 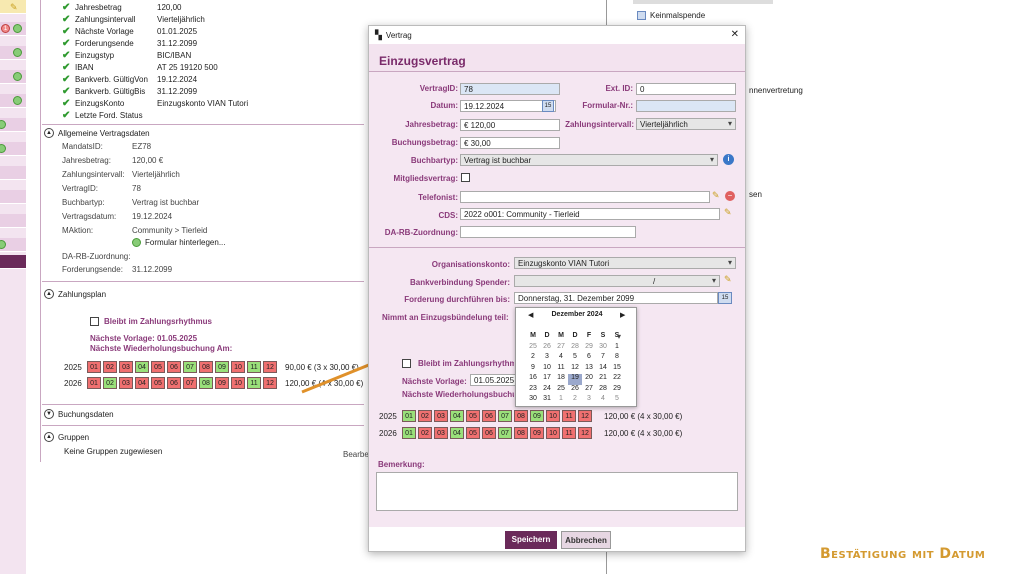 I want to click on dialog-bleibt-checkbox, so click(x=406, y=363).